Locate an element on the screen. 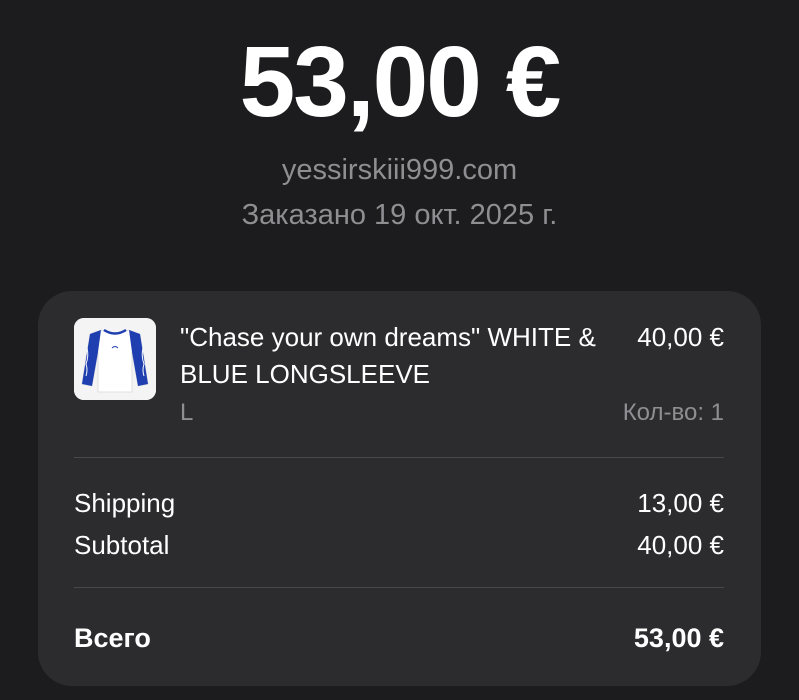 Image resolution: width=799 pixels, height=700 pixels. longsleeve-shirt-icon is located at coordinates (115, 359).